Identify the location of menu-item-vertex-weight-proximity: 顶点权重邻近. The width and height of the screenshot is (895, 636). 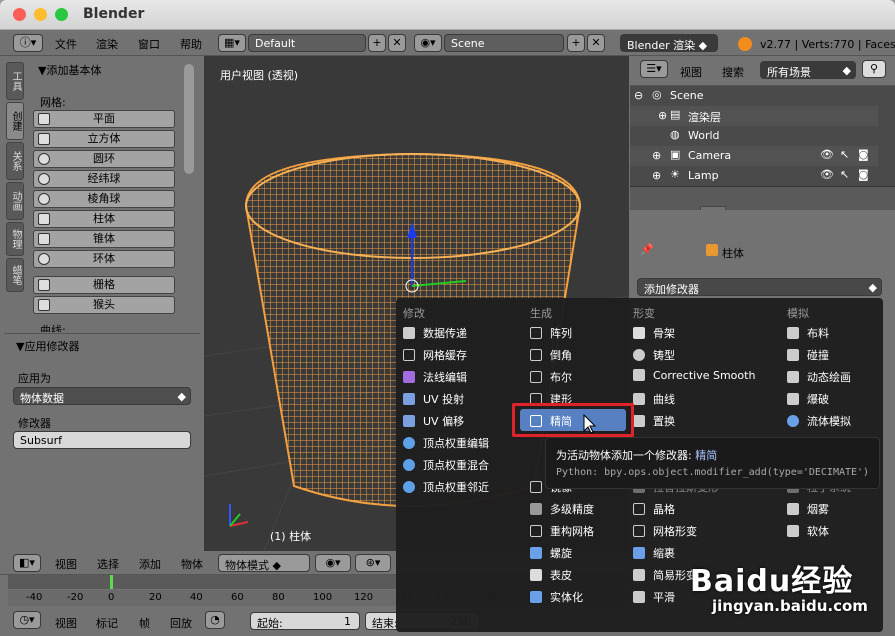
(446, 489).